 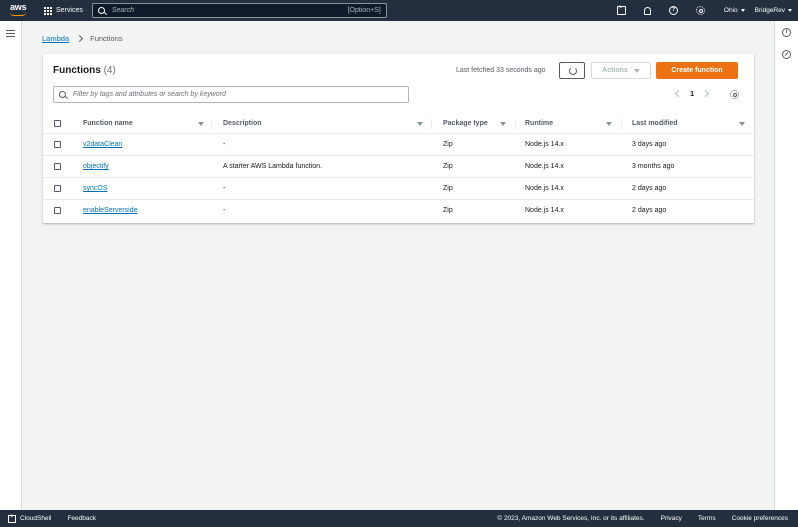 What do you see at coordinates (760, 518) in the screenshot?
I see `cookie-preferences-link: Cookie preferences` at bounding box center [760, 518].